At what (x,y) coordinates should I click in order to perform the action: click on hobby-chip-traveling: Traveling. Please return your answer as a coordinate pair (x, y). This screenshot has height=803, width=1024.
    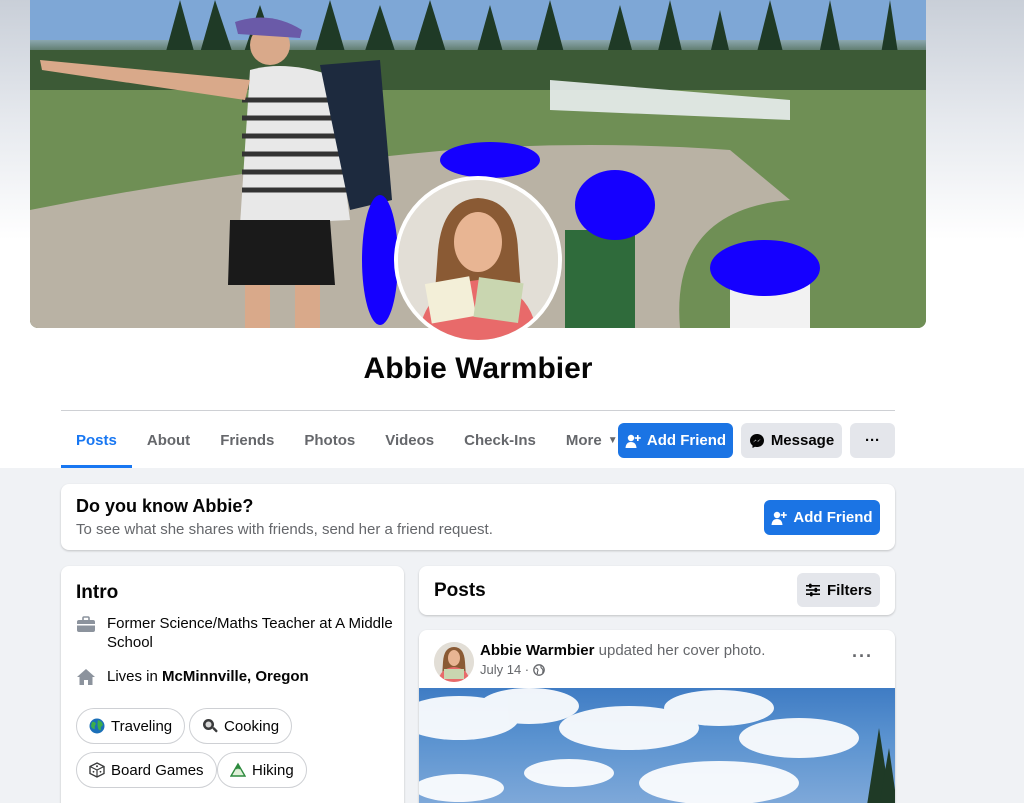
    Looking at the image, I should click on (131, 726).